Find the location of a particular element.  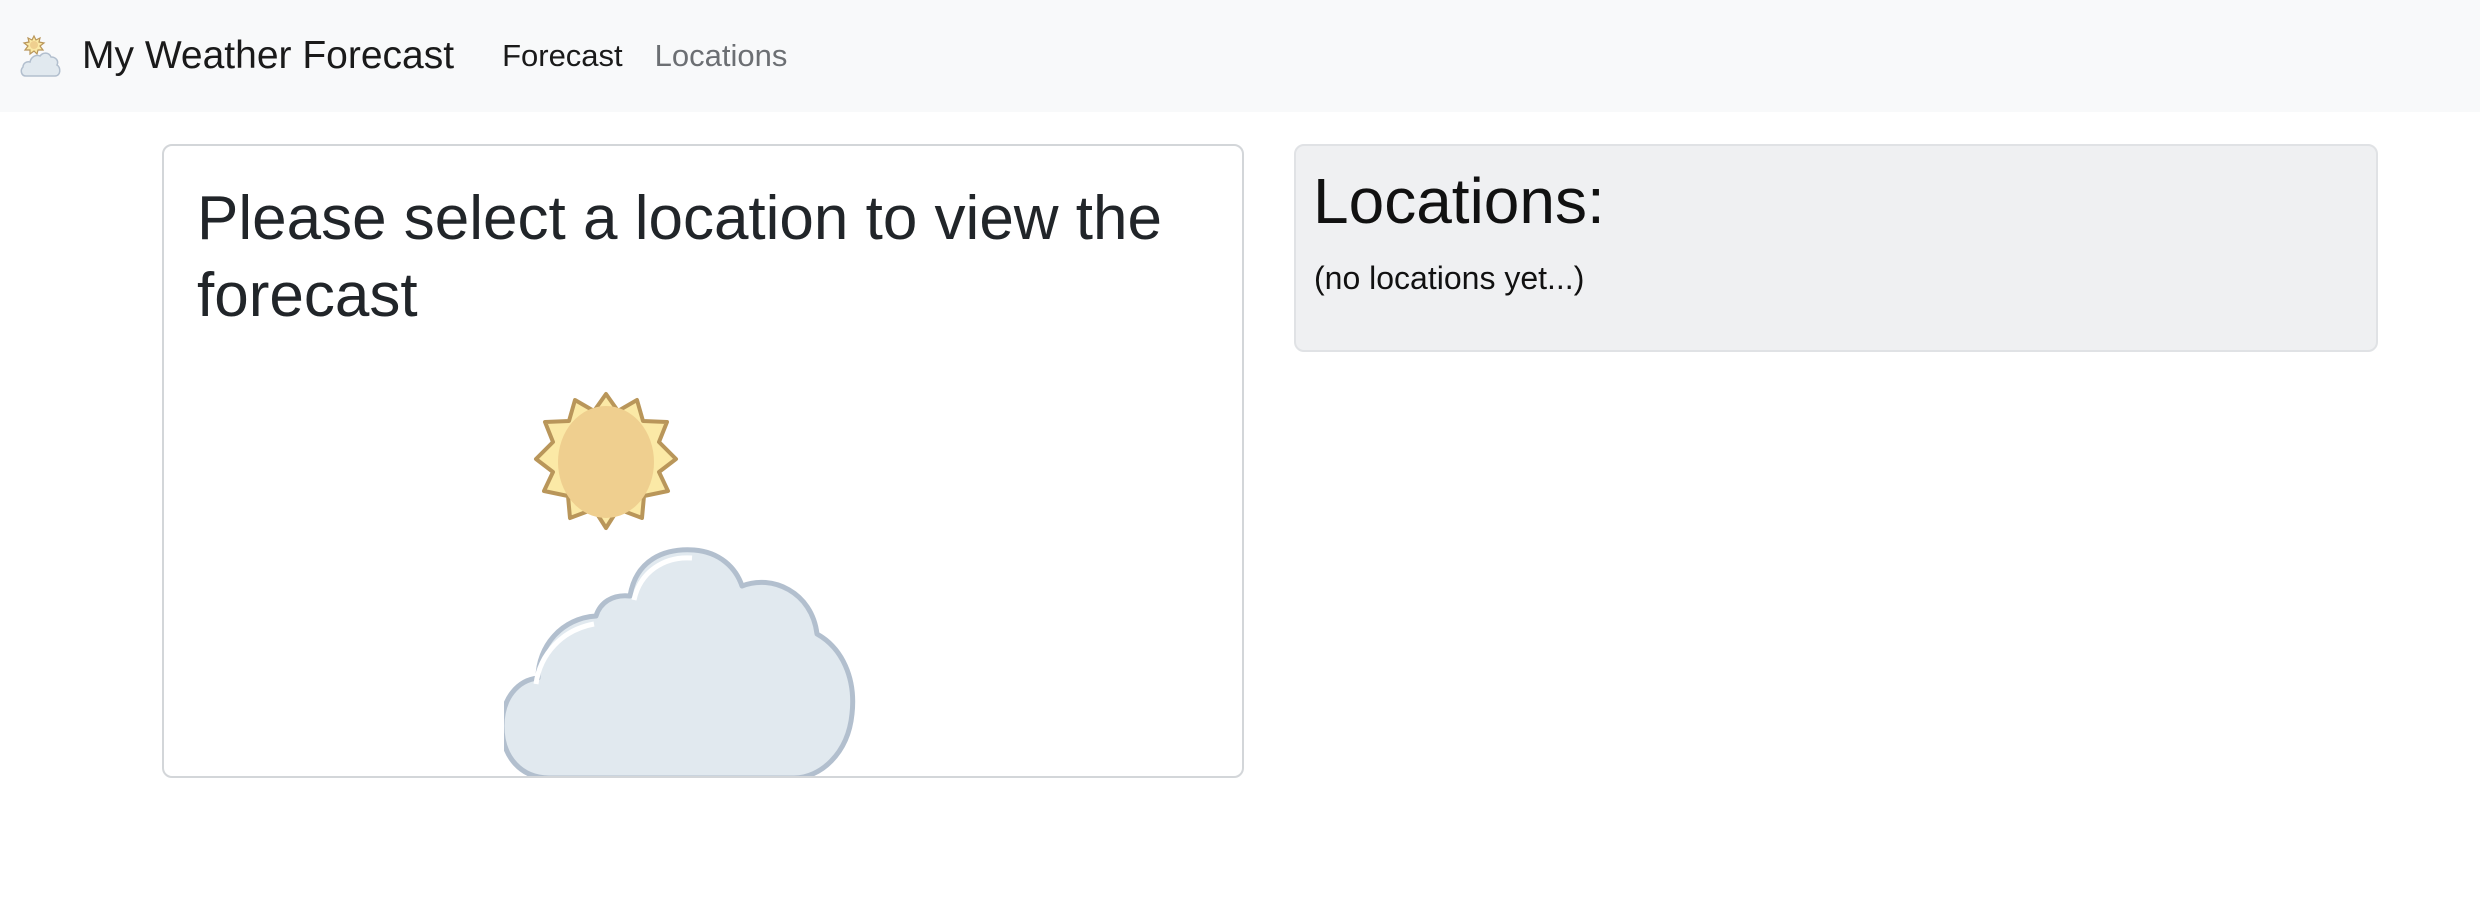

locations-empty-message: (no locations yet...) is located at coordinates (1449, 278).